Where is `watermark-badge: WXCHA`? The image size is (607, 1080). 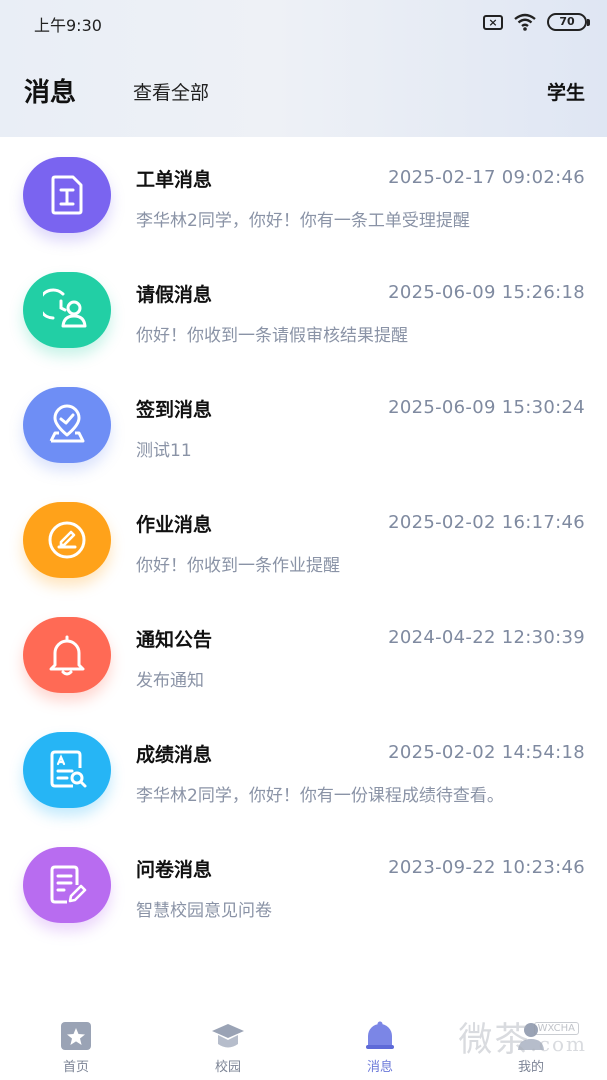 watermark-badge: WXCHA is located at coordinates (556, 1028).